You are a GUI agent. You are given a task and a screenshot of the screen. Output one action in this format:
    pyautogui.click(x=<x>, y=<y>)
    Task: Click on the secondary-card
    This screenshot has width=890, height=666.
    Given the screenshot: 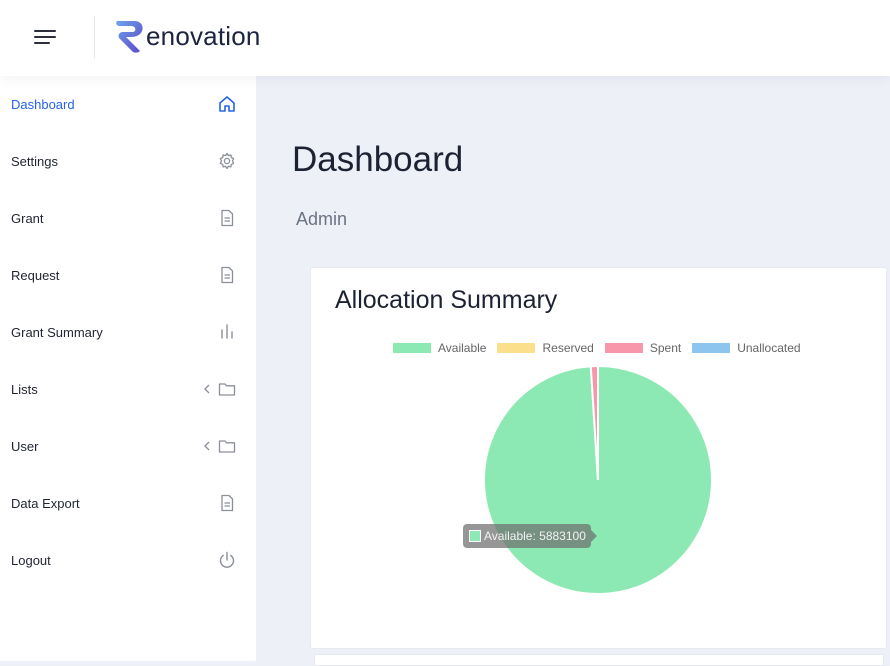 What is the action you would take?
    pyautogui.click(x=599, y=660)
    